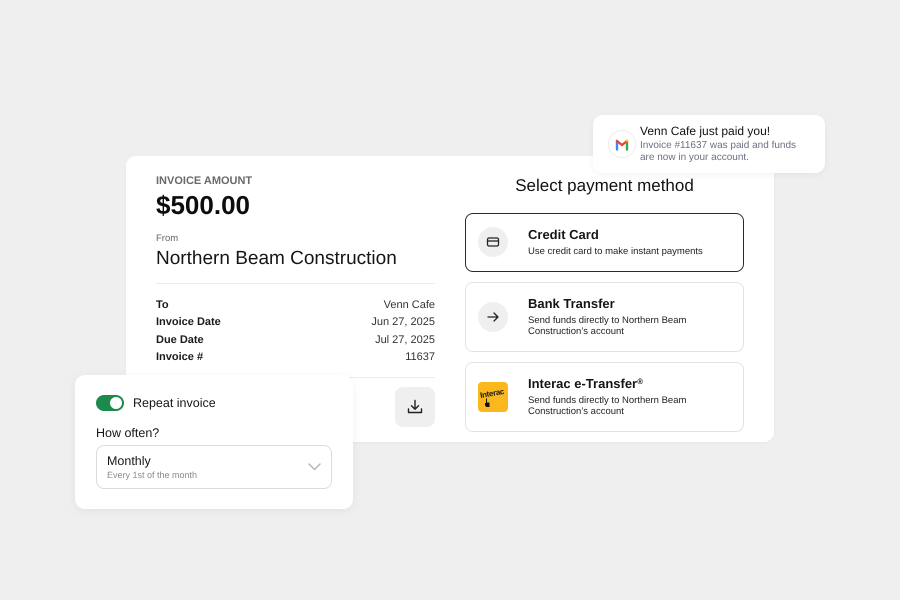 The width and height of the screenshot is (900, 600). What do you see at coordinates (129, 461) in the screenshot?
I see `select-value: Monthly` at bounding box center [129, 461].